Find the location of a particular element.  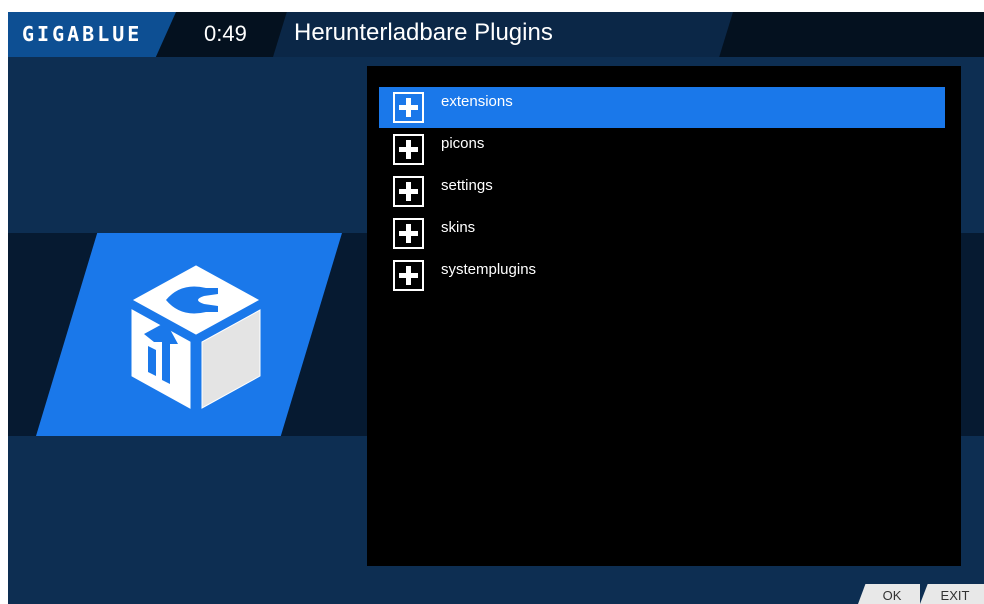

ok-button-label: OK is located at coordinates (892, 595).